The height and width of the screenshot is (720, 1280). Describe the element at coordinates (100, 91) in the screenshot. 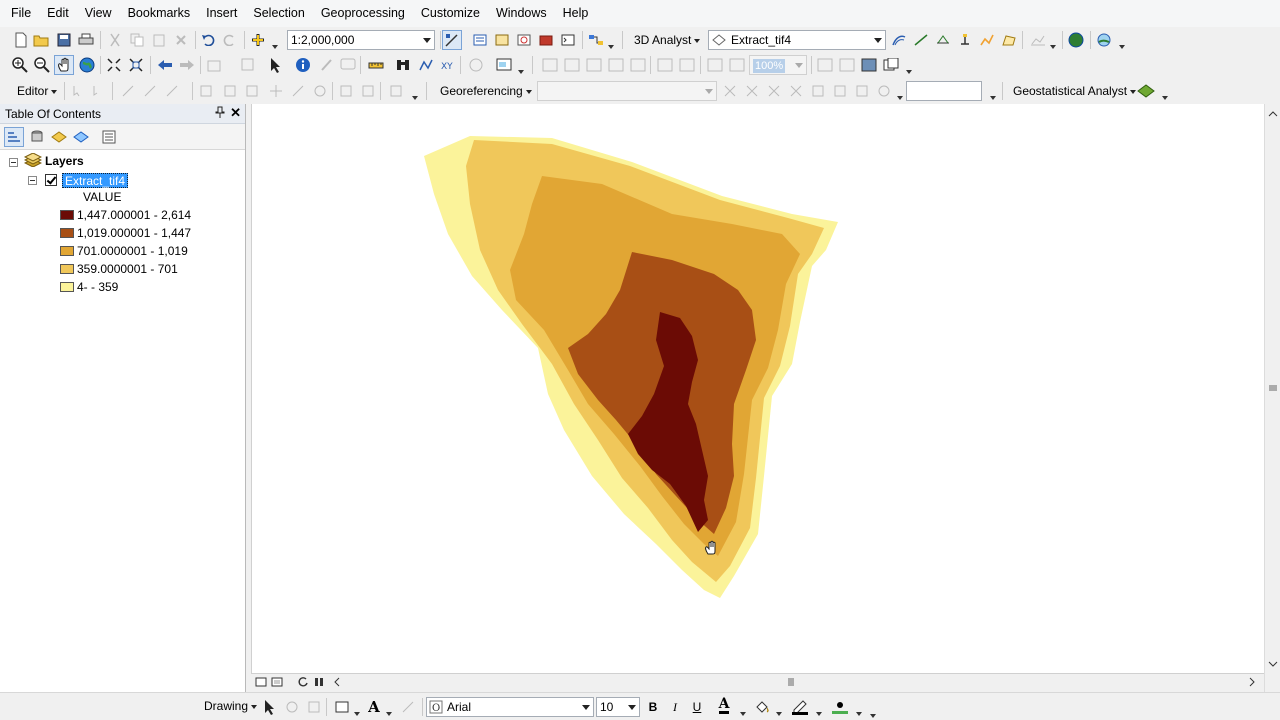

I see `edit-annotation-icon` at that location.